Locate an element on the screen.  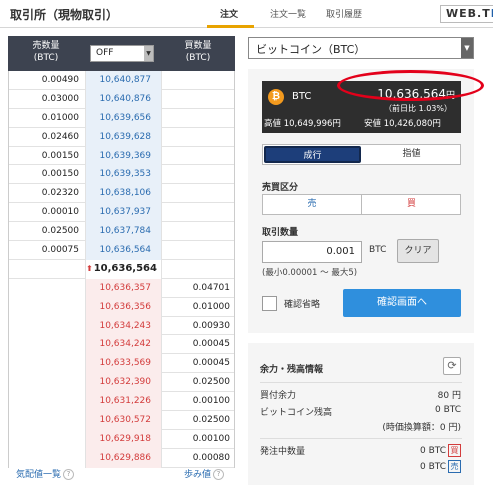
ask-row: 0.00150 10,639,369 is located at coordinates (122, 156).